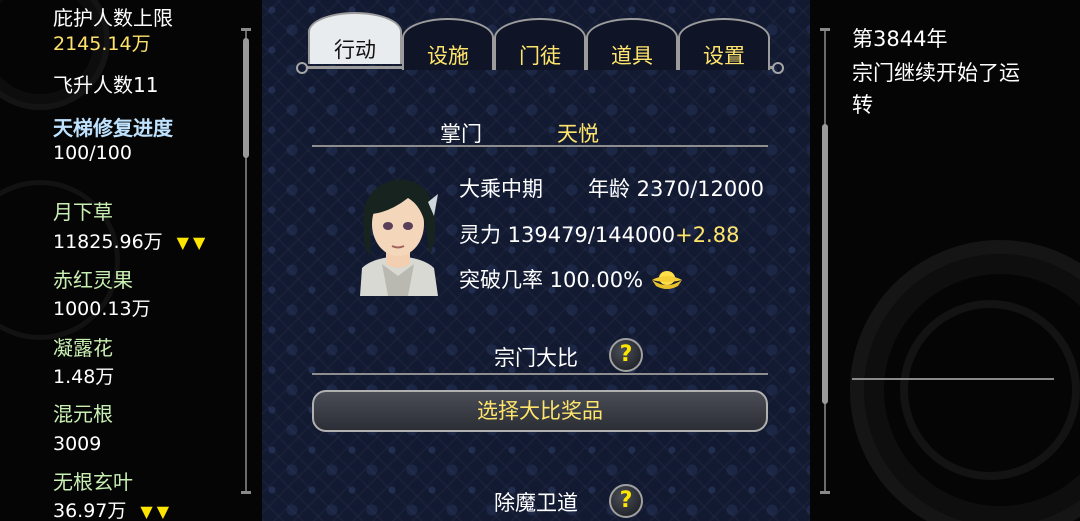 The width and height of the screenshot is (1080, 521). What do you see at coordinates (355, 38) in the screenshot?
I see `tab-action: 行动` at bounding box center [355, 38].